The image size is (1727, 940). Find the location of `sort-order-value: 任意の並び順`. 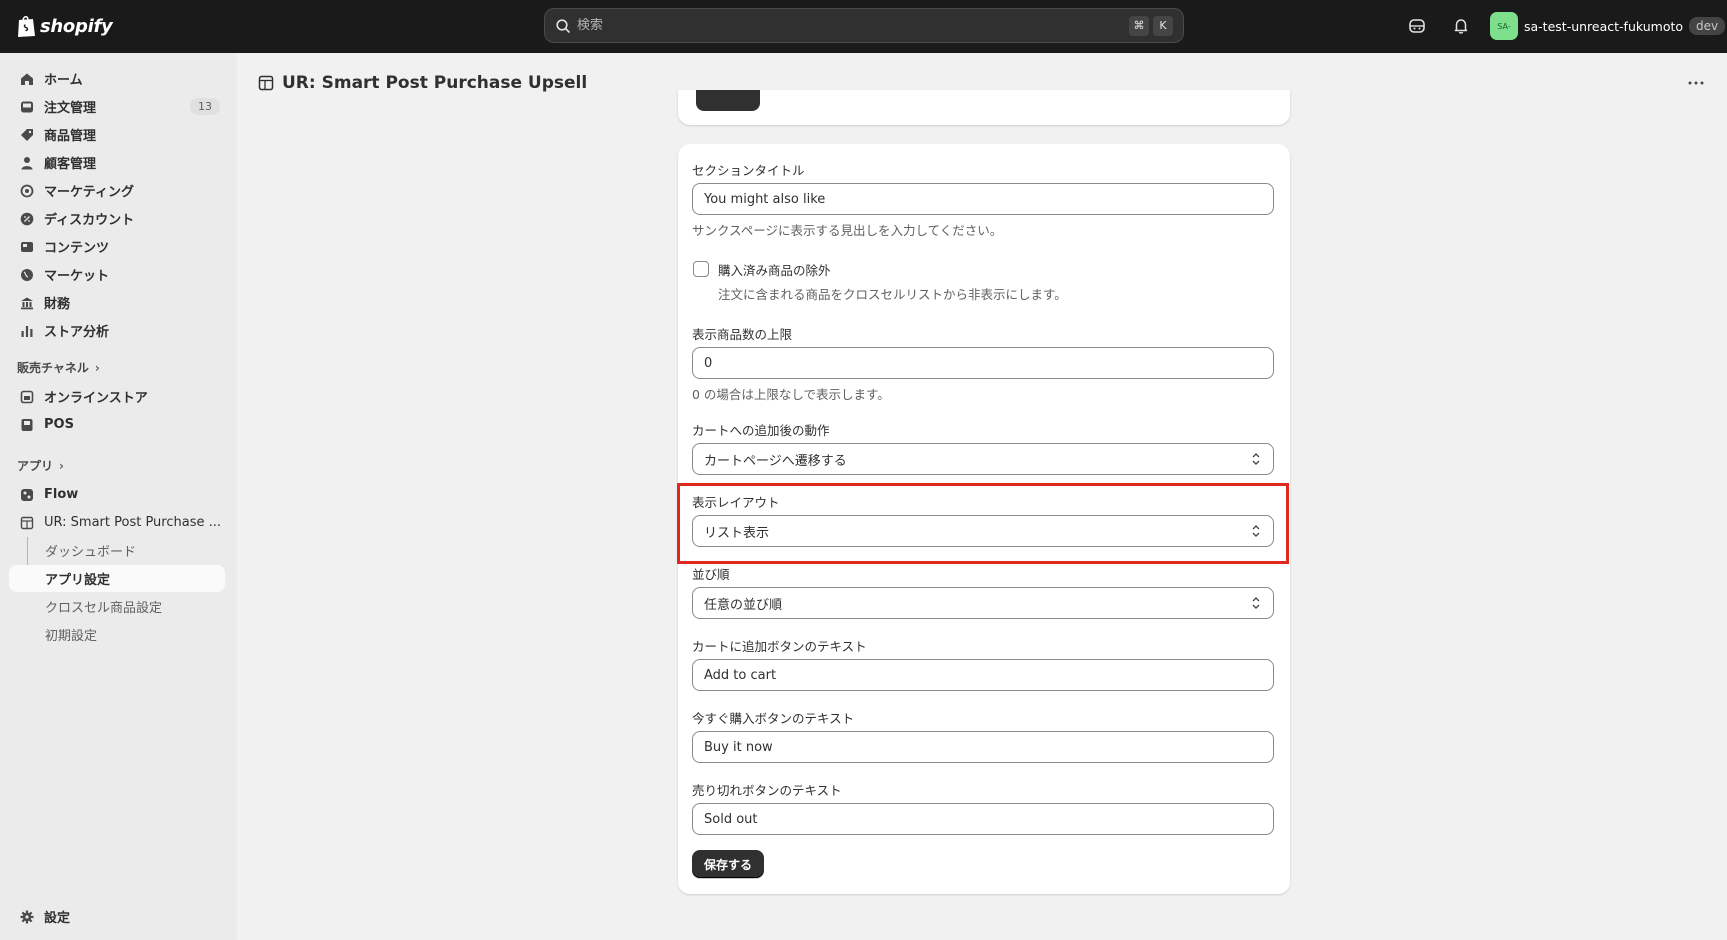

sort-order-value: 任意の並び順 is located at coordinates (743, 605).